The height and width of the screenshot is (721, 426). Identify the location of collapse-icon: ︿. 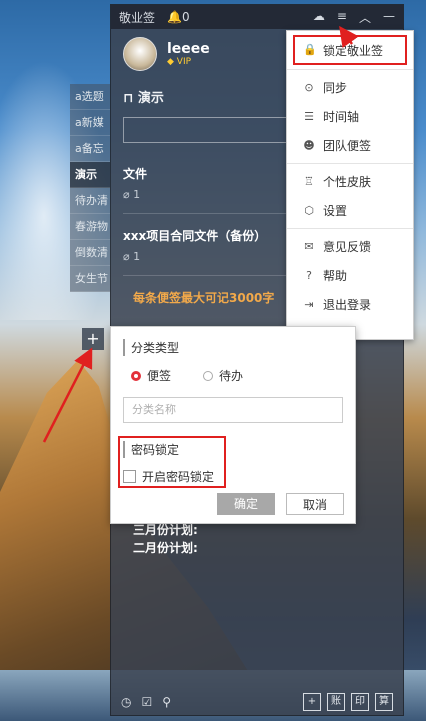
(365, 17).